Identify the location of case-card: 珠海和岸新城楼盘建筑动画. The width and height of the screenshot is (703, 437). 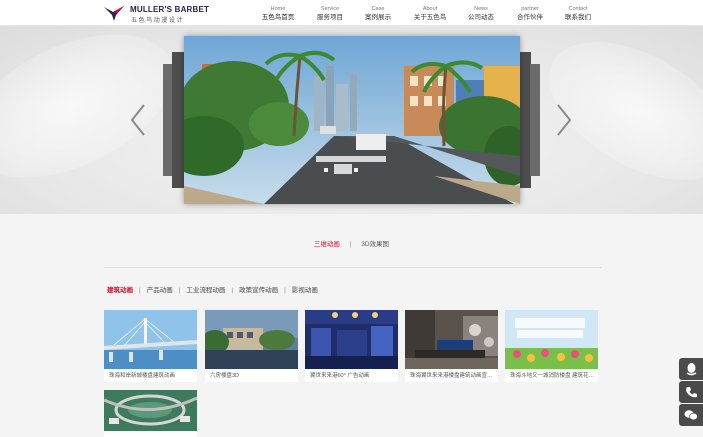
(150, 346).